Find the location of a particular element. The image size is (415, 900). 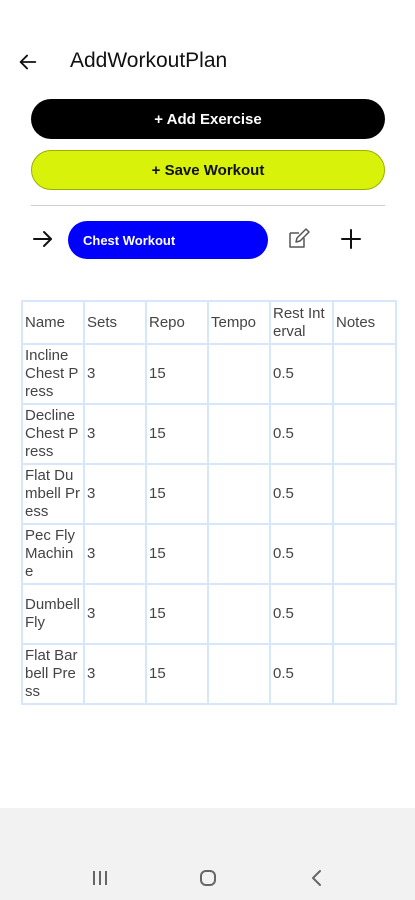

app-bar: AddWorkoutPlan is located at coordinates (207, 62).